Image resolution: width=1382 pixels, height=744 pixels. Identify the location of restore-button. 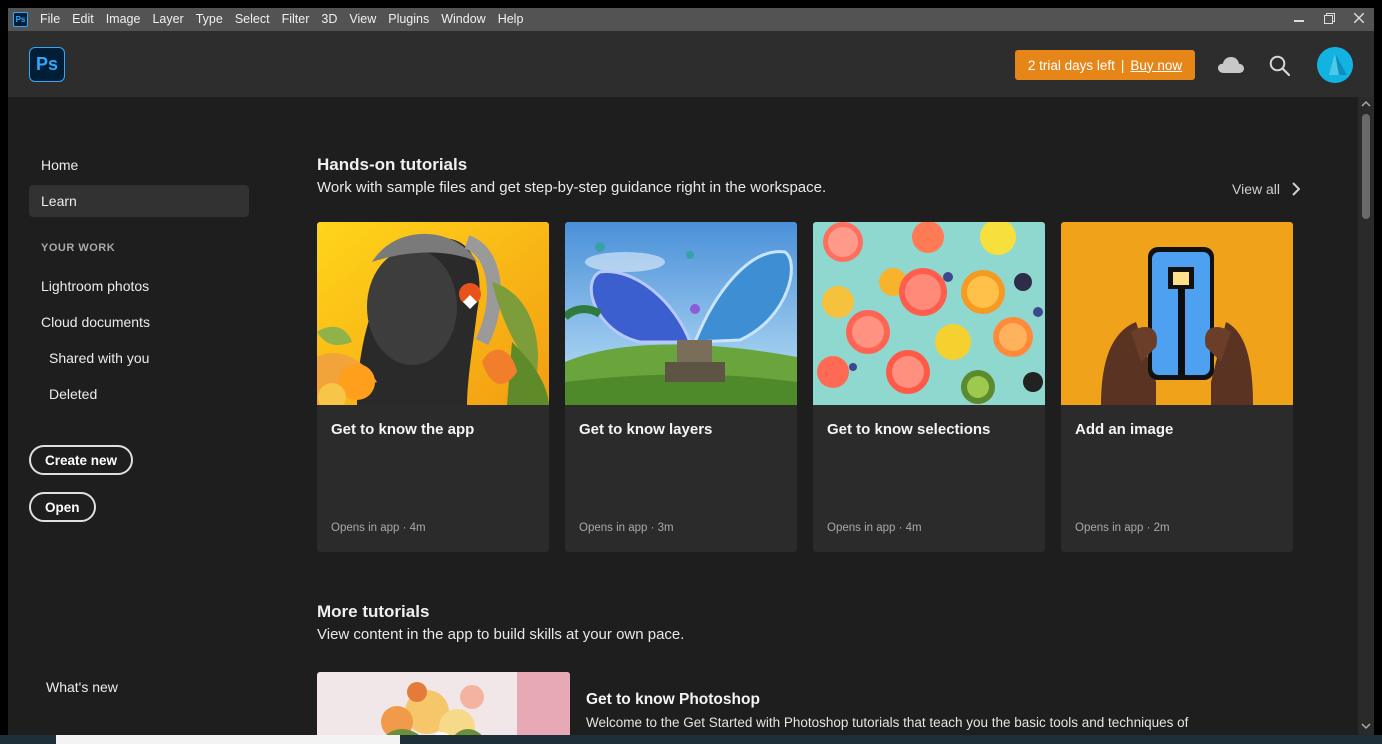
(1329, 18).